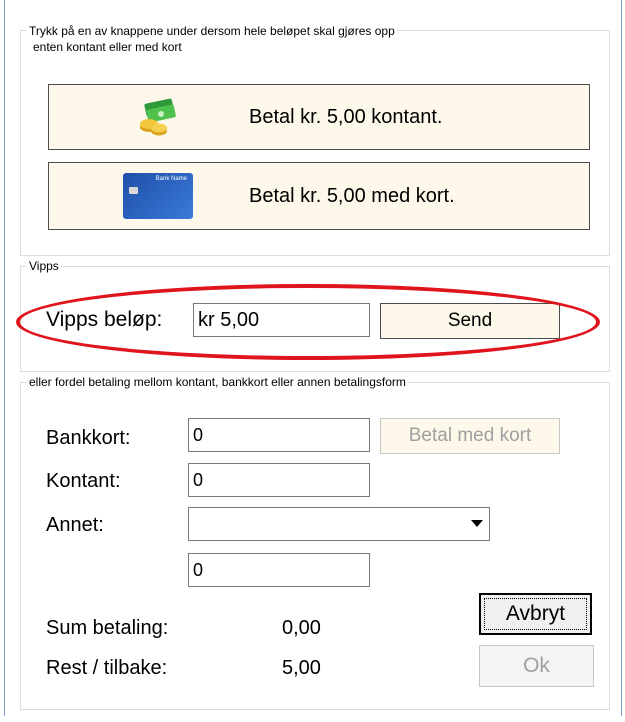 The height and width of the screenshot is (722, 625). I want to click on vipps-amount-label: Vipps beløp:, so click(104, 319).